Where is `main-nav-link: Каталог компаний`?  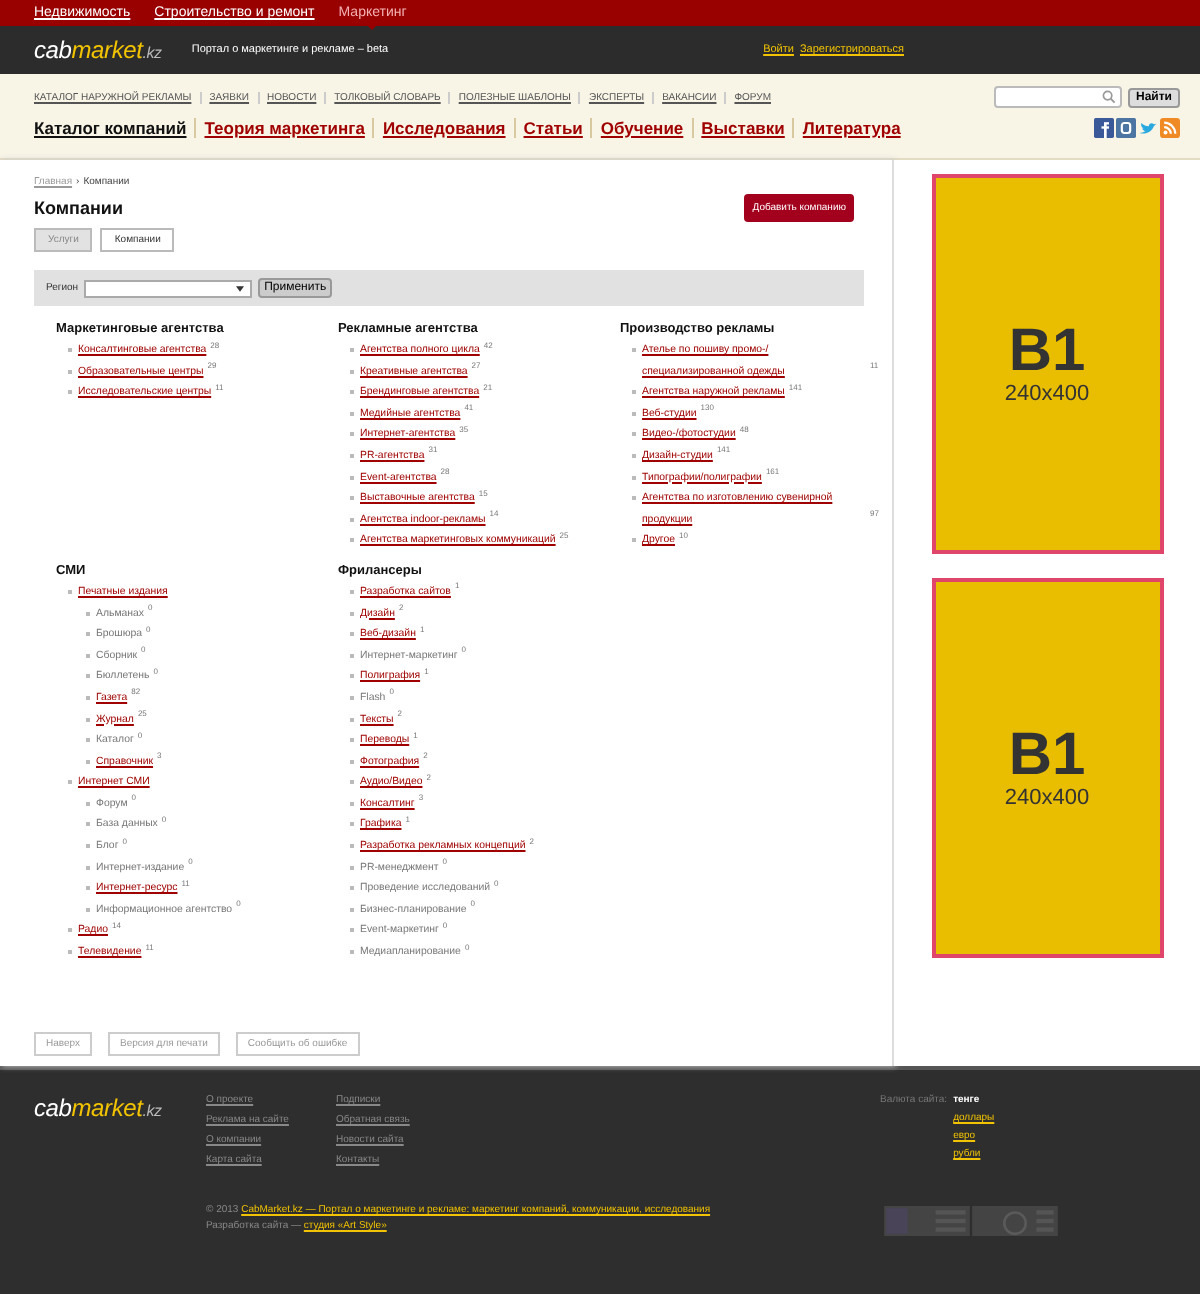
main-nav-link: Каталог компаний is located at coordinates (114, 128).